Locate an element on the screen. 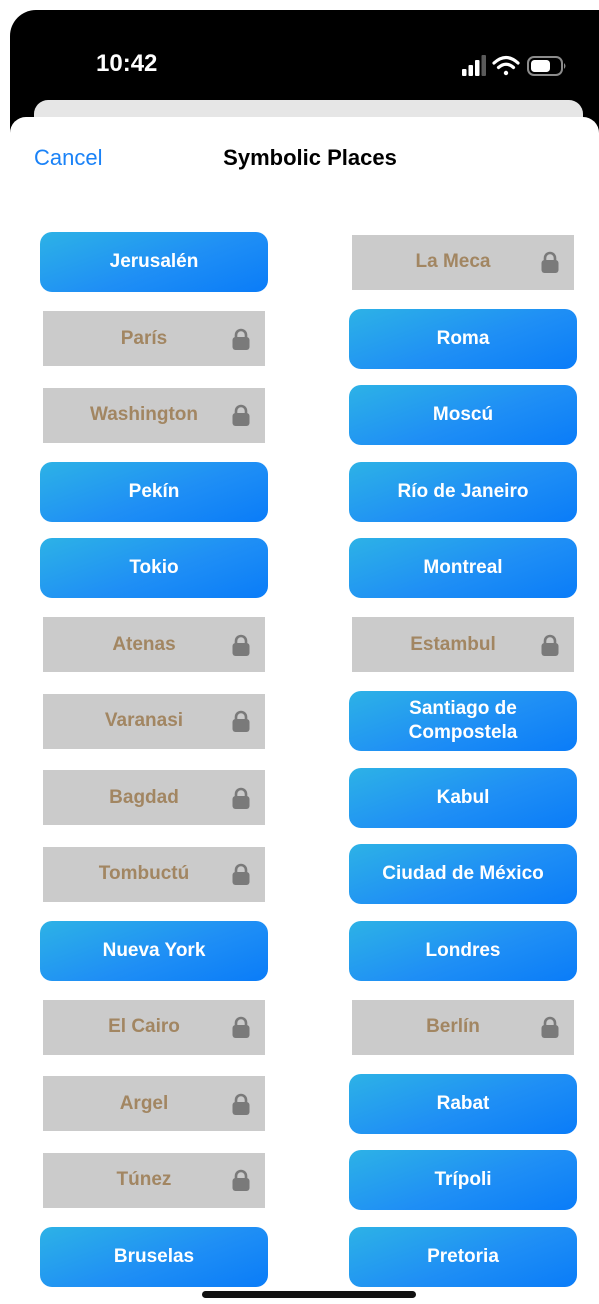 The height and width of the screenshot is (1304, 599). place-label: La Meca is located at coordinates (453, 261).